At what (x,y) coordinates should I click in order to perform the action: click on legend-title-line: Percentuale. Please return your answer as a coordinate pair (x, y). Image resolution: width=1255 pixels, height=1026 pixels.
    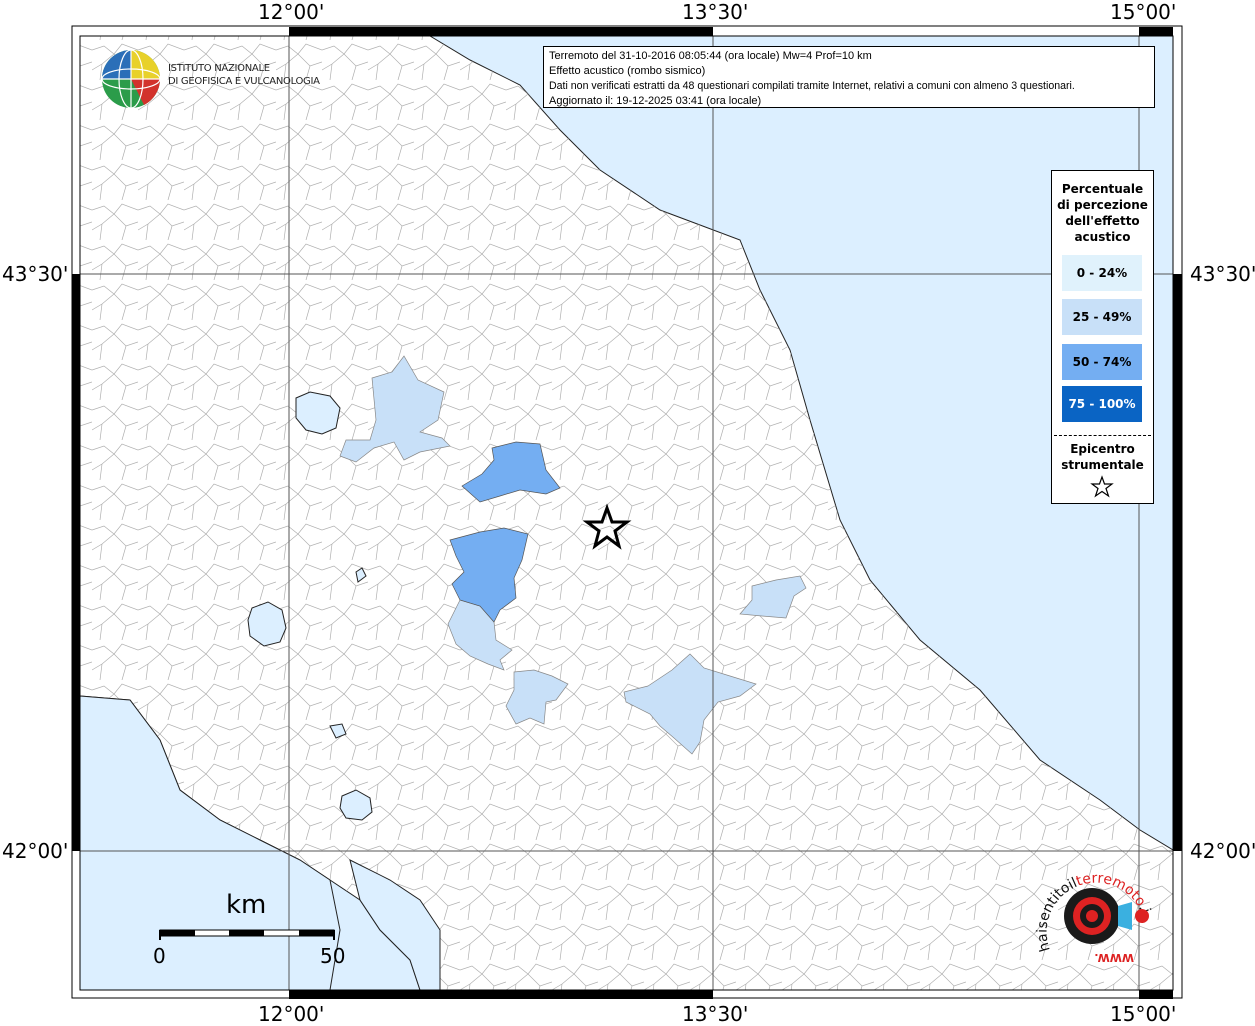
    Looking at the image, I should click on (1102, 189).